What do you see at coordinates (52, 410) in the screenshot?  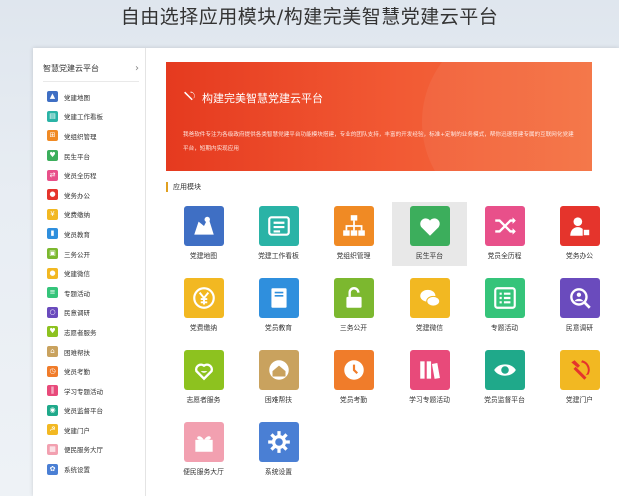 I see `eye-icon: ◉` at bounding box center [52, 410].